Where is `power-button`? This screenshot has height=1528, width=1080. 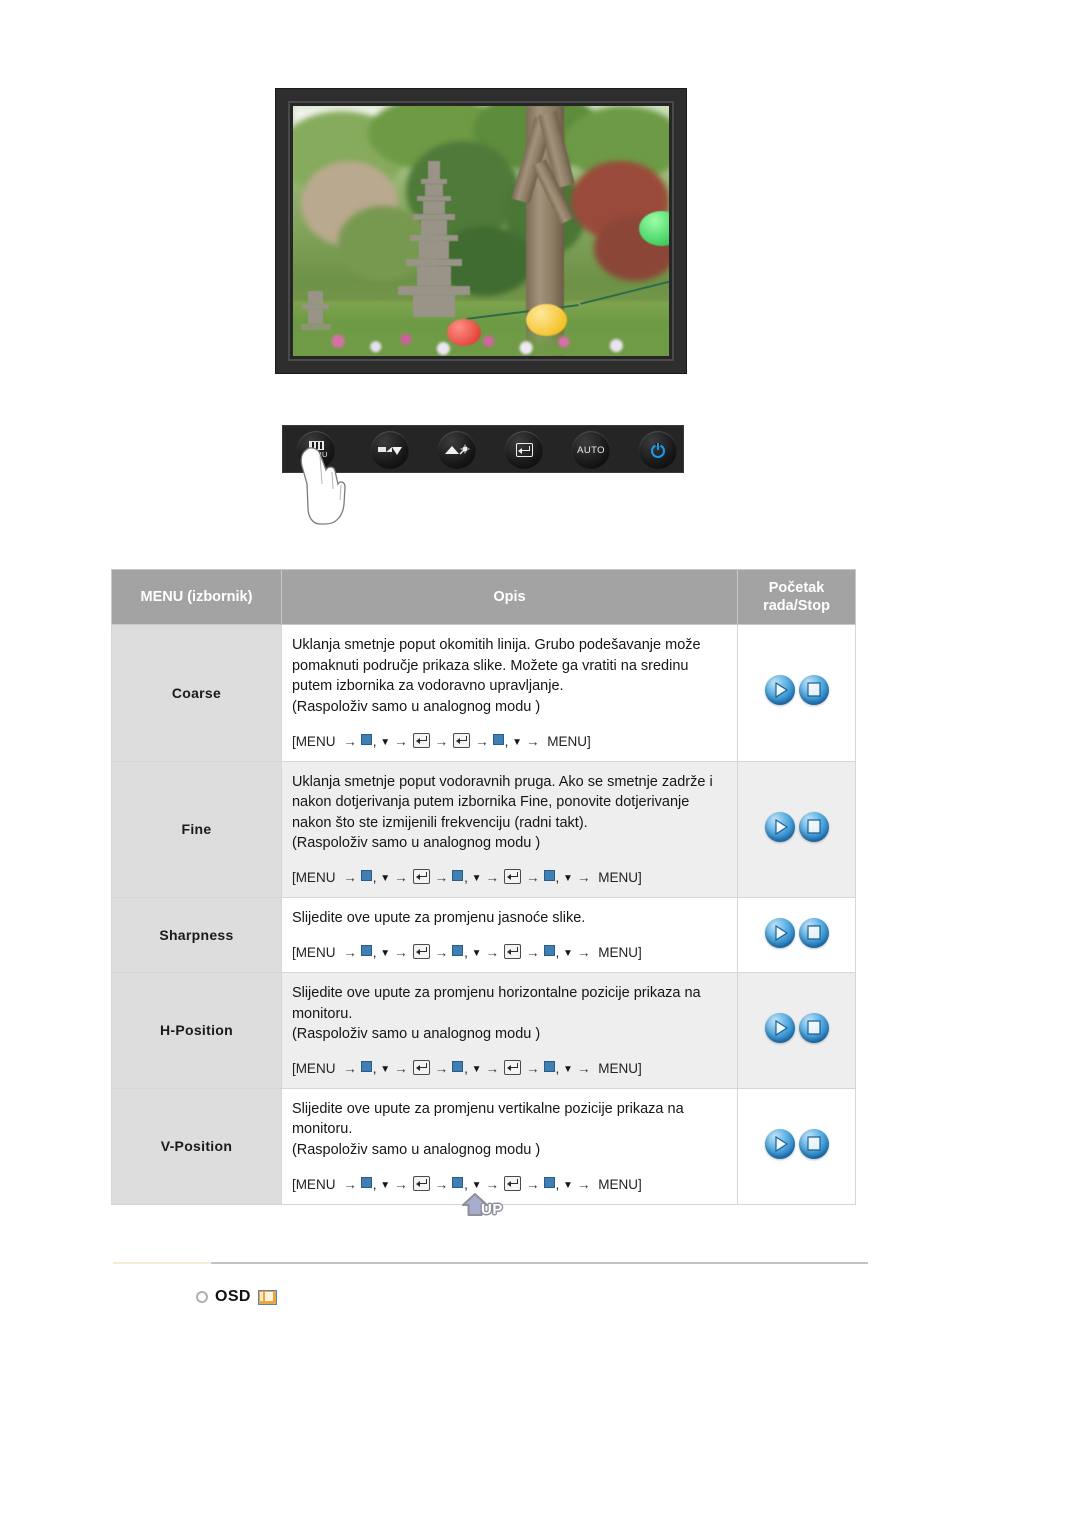
power-button is located at coordinates (658, 450).